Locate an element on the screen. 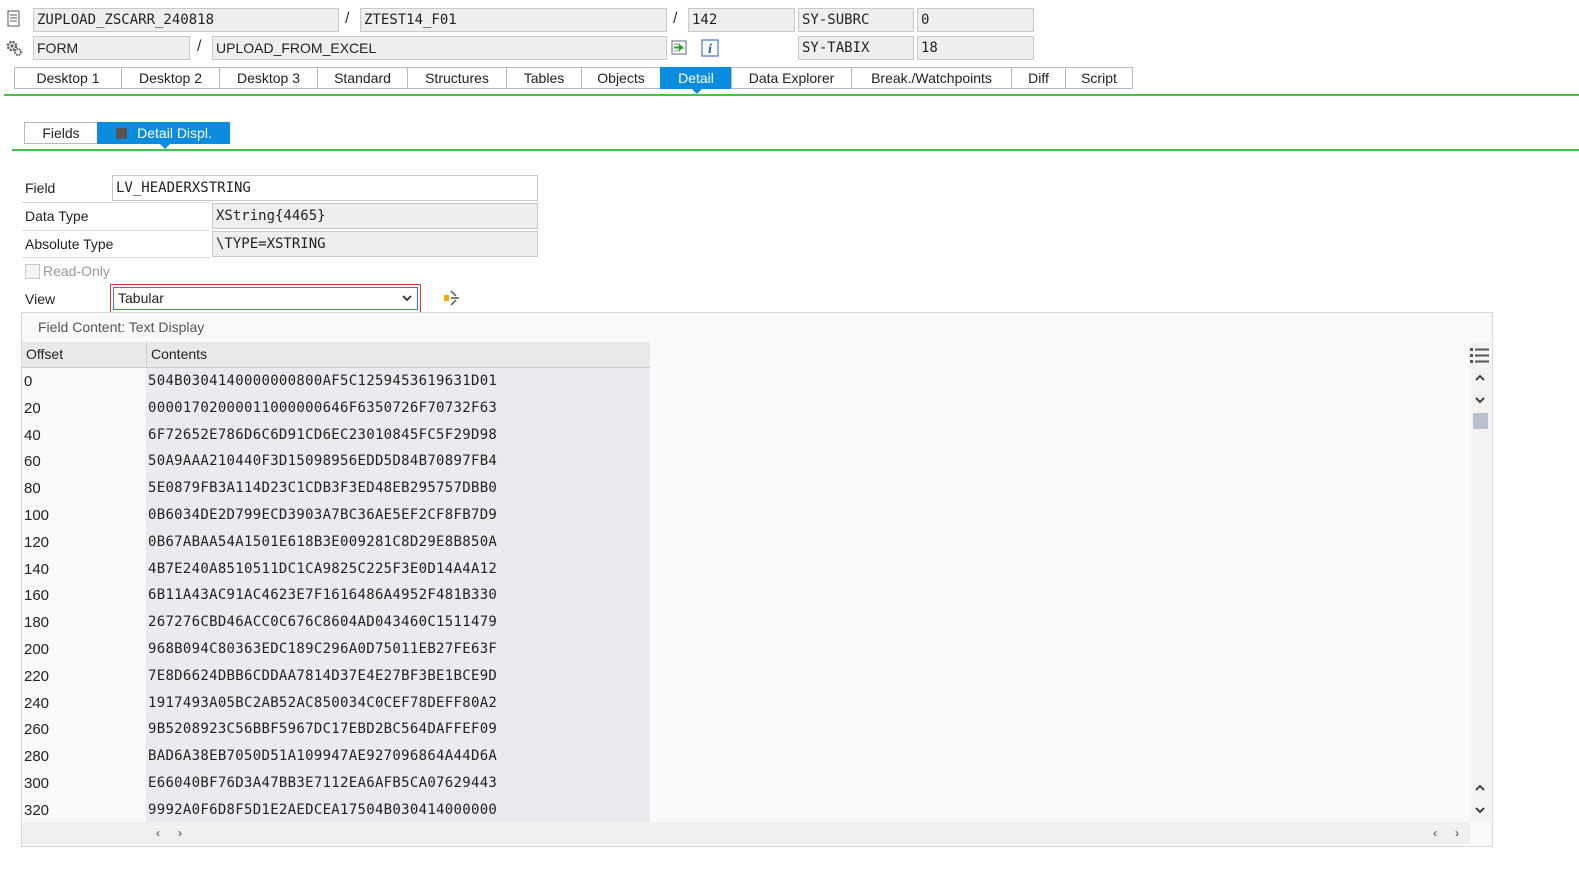 Image resolution: width=1579 pixels, height=872 pixels. absolute-type-label: Absolute Type is located at coordinates (69, 244).